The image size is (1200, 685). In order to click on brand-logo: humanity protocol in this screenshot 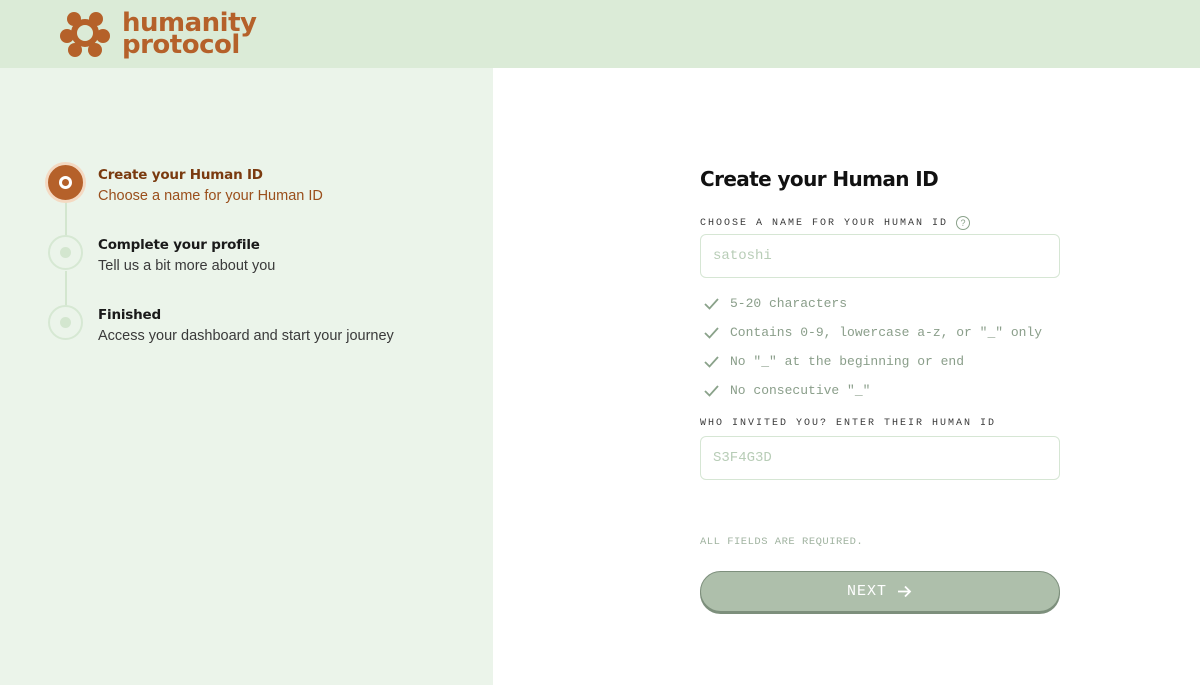, I will do `click(158, 34)`.